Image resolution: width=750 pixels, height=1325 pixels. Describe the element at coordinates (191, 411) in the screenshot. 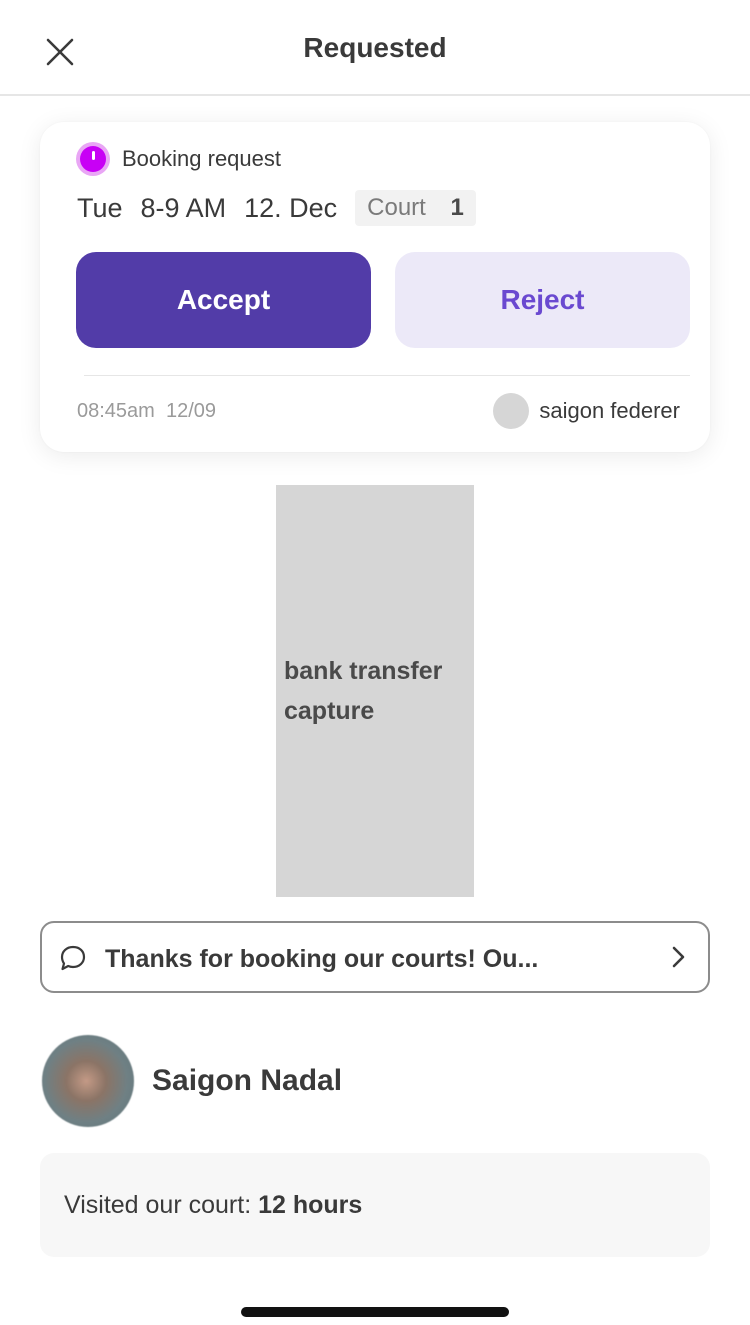

I see `request-date: 12/09` at that location.